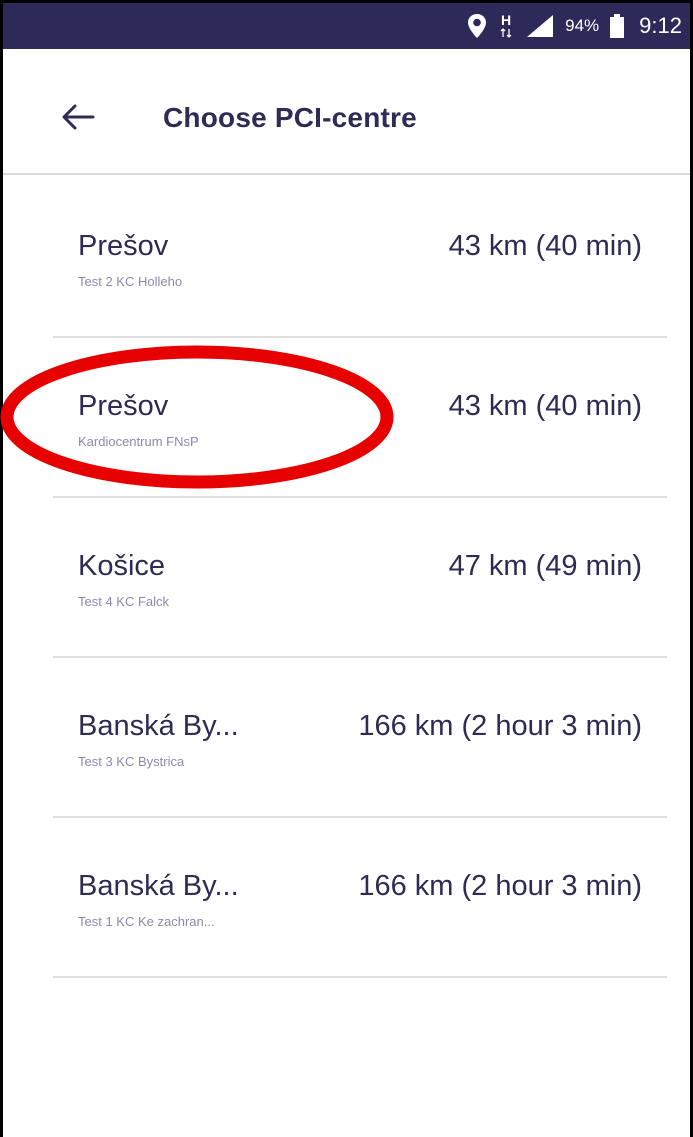  What do you see at coordinates (122, 566) in the screenshot?
I see `city-name: Košice` at bounding box center [122, 566].